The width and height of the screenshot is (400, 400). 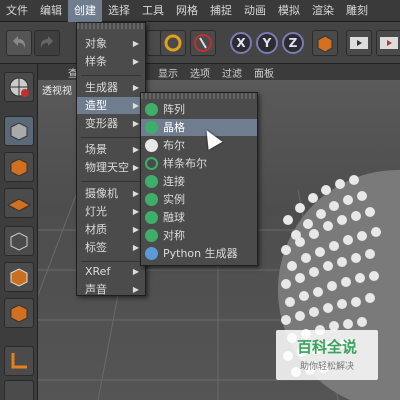 I want to click on submenu-item-symmetry: 对称, so click(x=199, y=235).